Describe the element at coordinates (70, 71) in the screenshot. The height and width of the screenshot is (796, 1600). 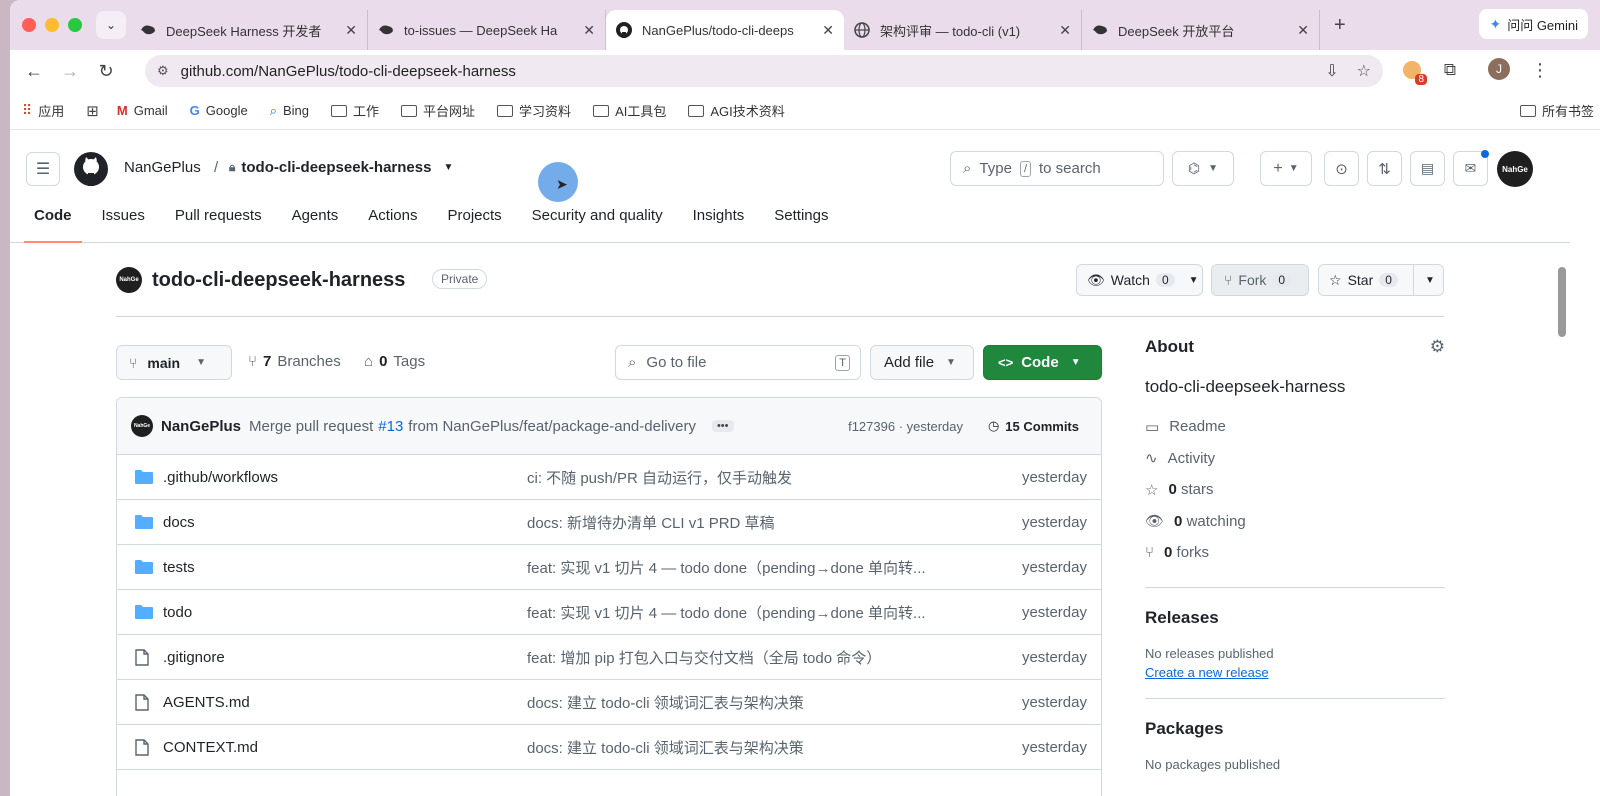
I see `forward-arrow-icon: →` at that location.